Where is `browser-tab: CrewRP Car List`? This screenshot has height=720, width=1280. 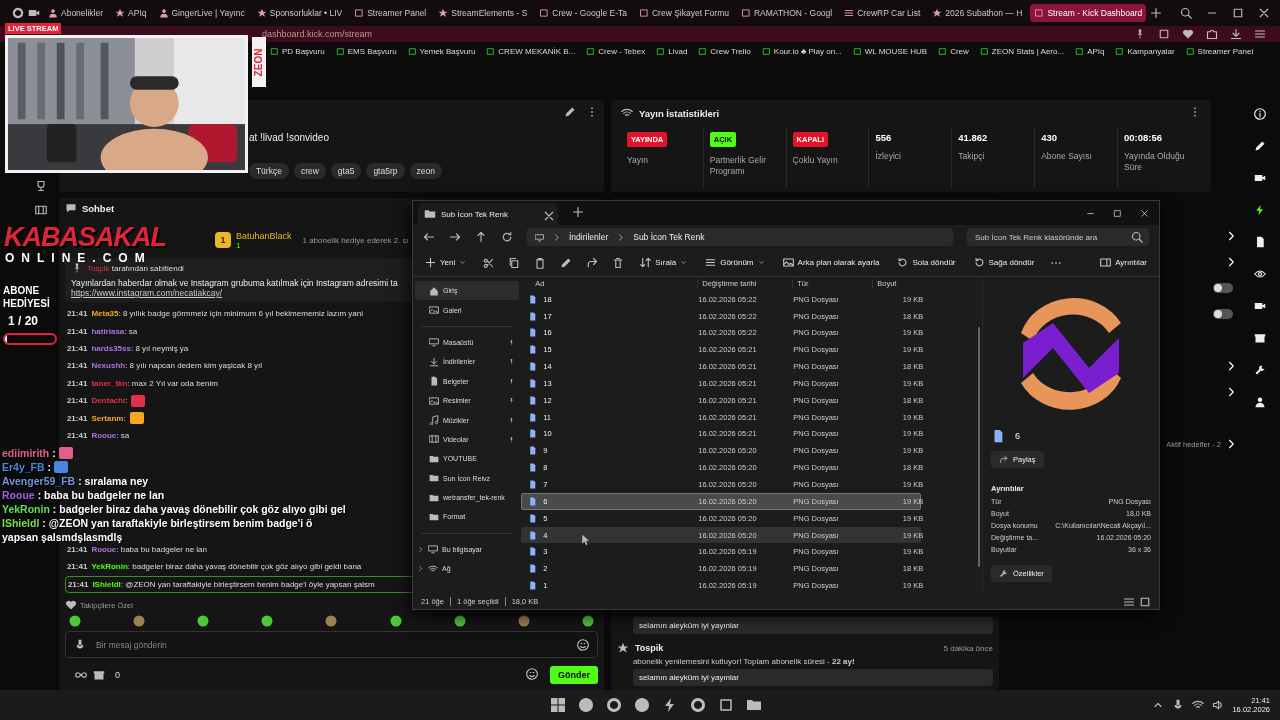 browser-tab: CrewRP Car List is located at coordinates (882, 13).